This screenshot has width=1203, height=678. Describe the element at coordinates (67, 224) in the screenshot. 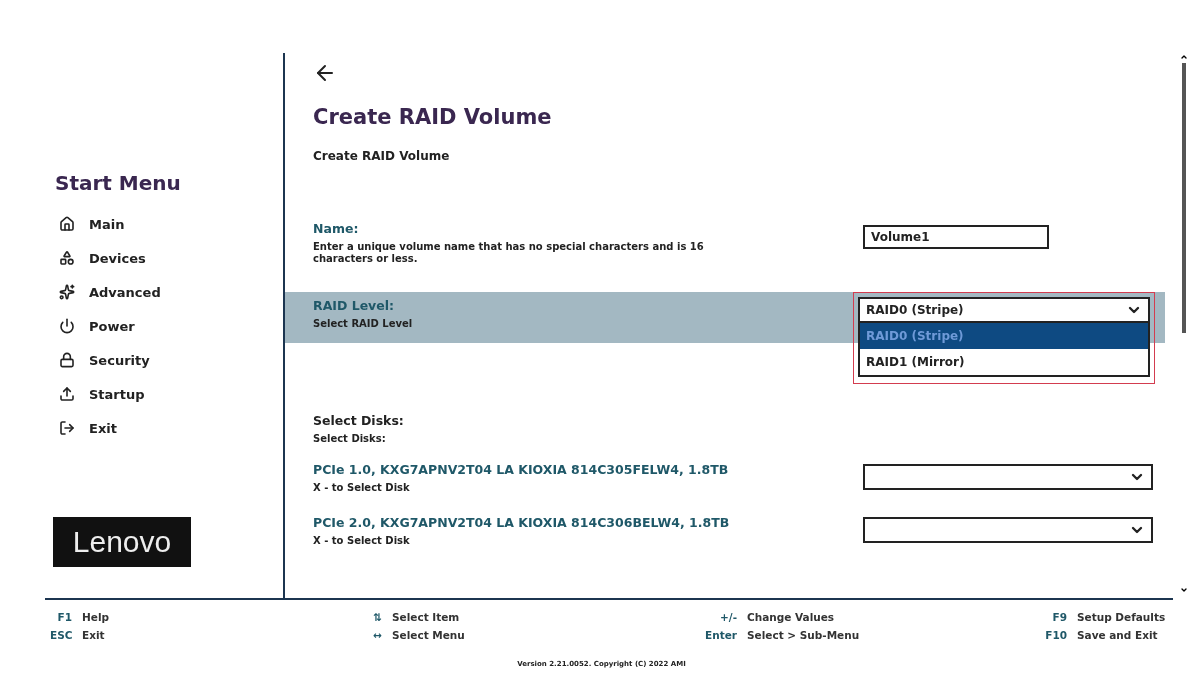

I see `house-icon` at that location.